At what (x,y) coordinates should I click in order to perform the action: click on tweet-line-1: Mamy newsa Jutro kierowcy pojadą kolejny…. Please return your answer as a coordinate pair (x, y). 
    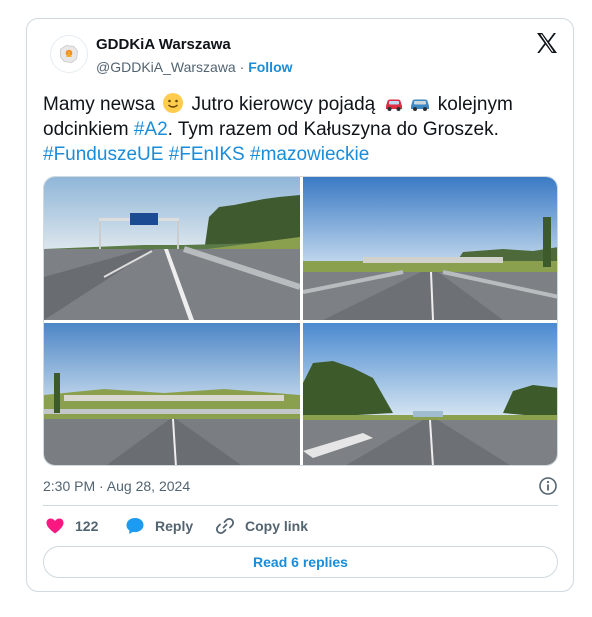
    Looking at the image, I should click on (298, 104).